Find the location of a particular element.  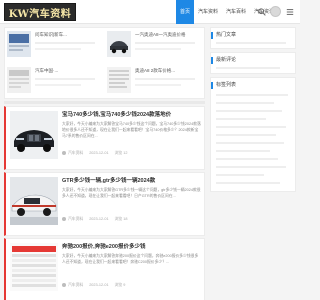

article-title: 宝马740多少钱,宝马740多少钱2024款落地价 is located at coordinates (132, 115).